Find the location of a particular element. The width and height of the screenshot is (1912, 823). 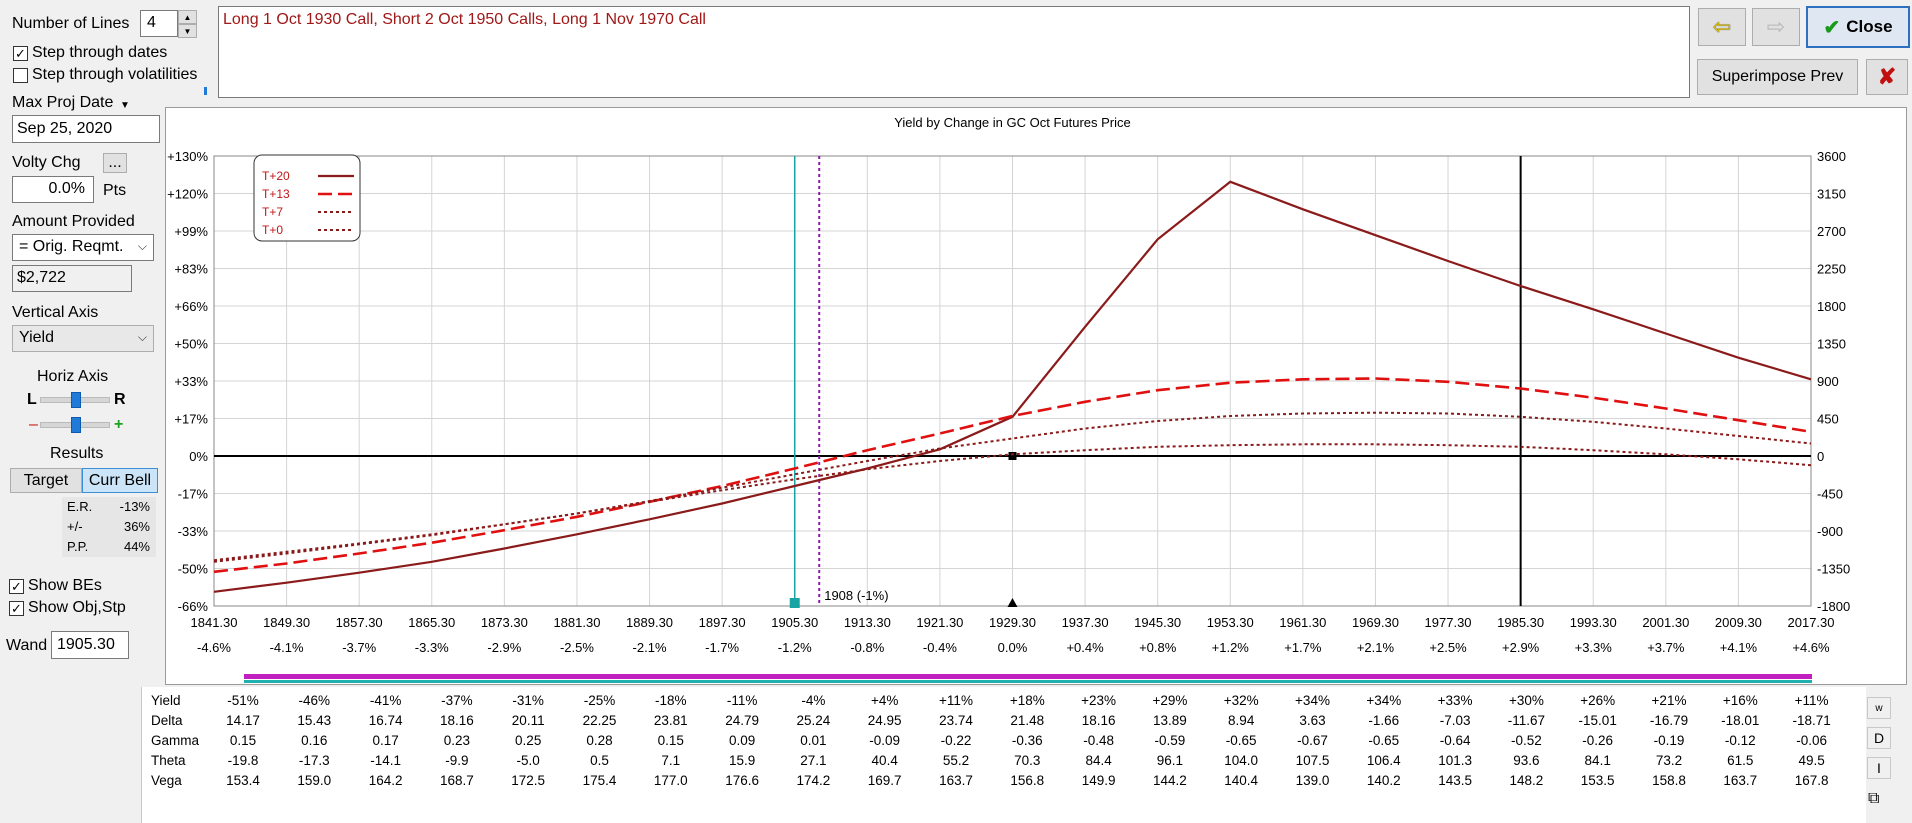

table-cell: -37% is located at coordinates (457, 700).